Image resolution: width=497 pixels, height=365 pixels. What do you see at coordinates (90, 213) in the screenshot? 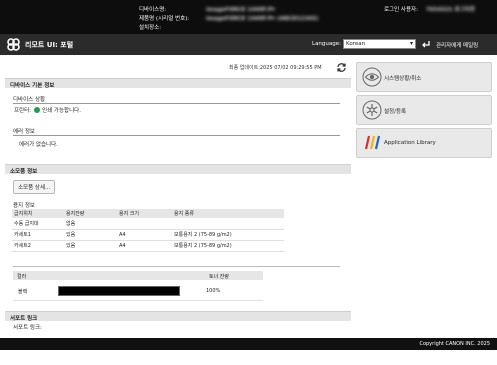
I see `column-header: 용지잔량` at bounding box center [90, 213].